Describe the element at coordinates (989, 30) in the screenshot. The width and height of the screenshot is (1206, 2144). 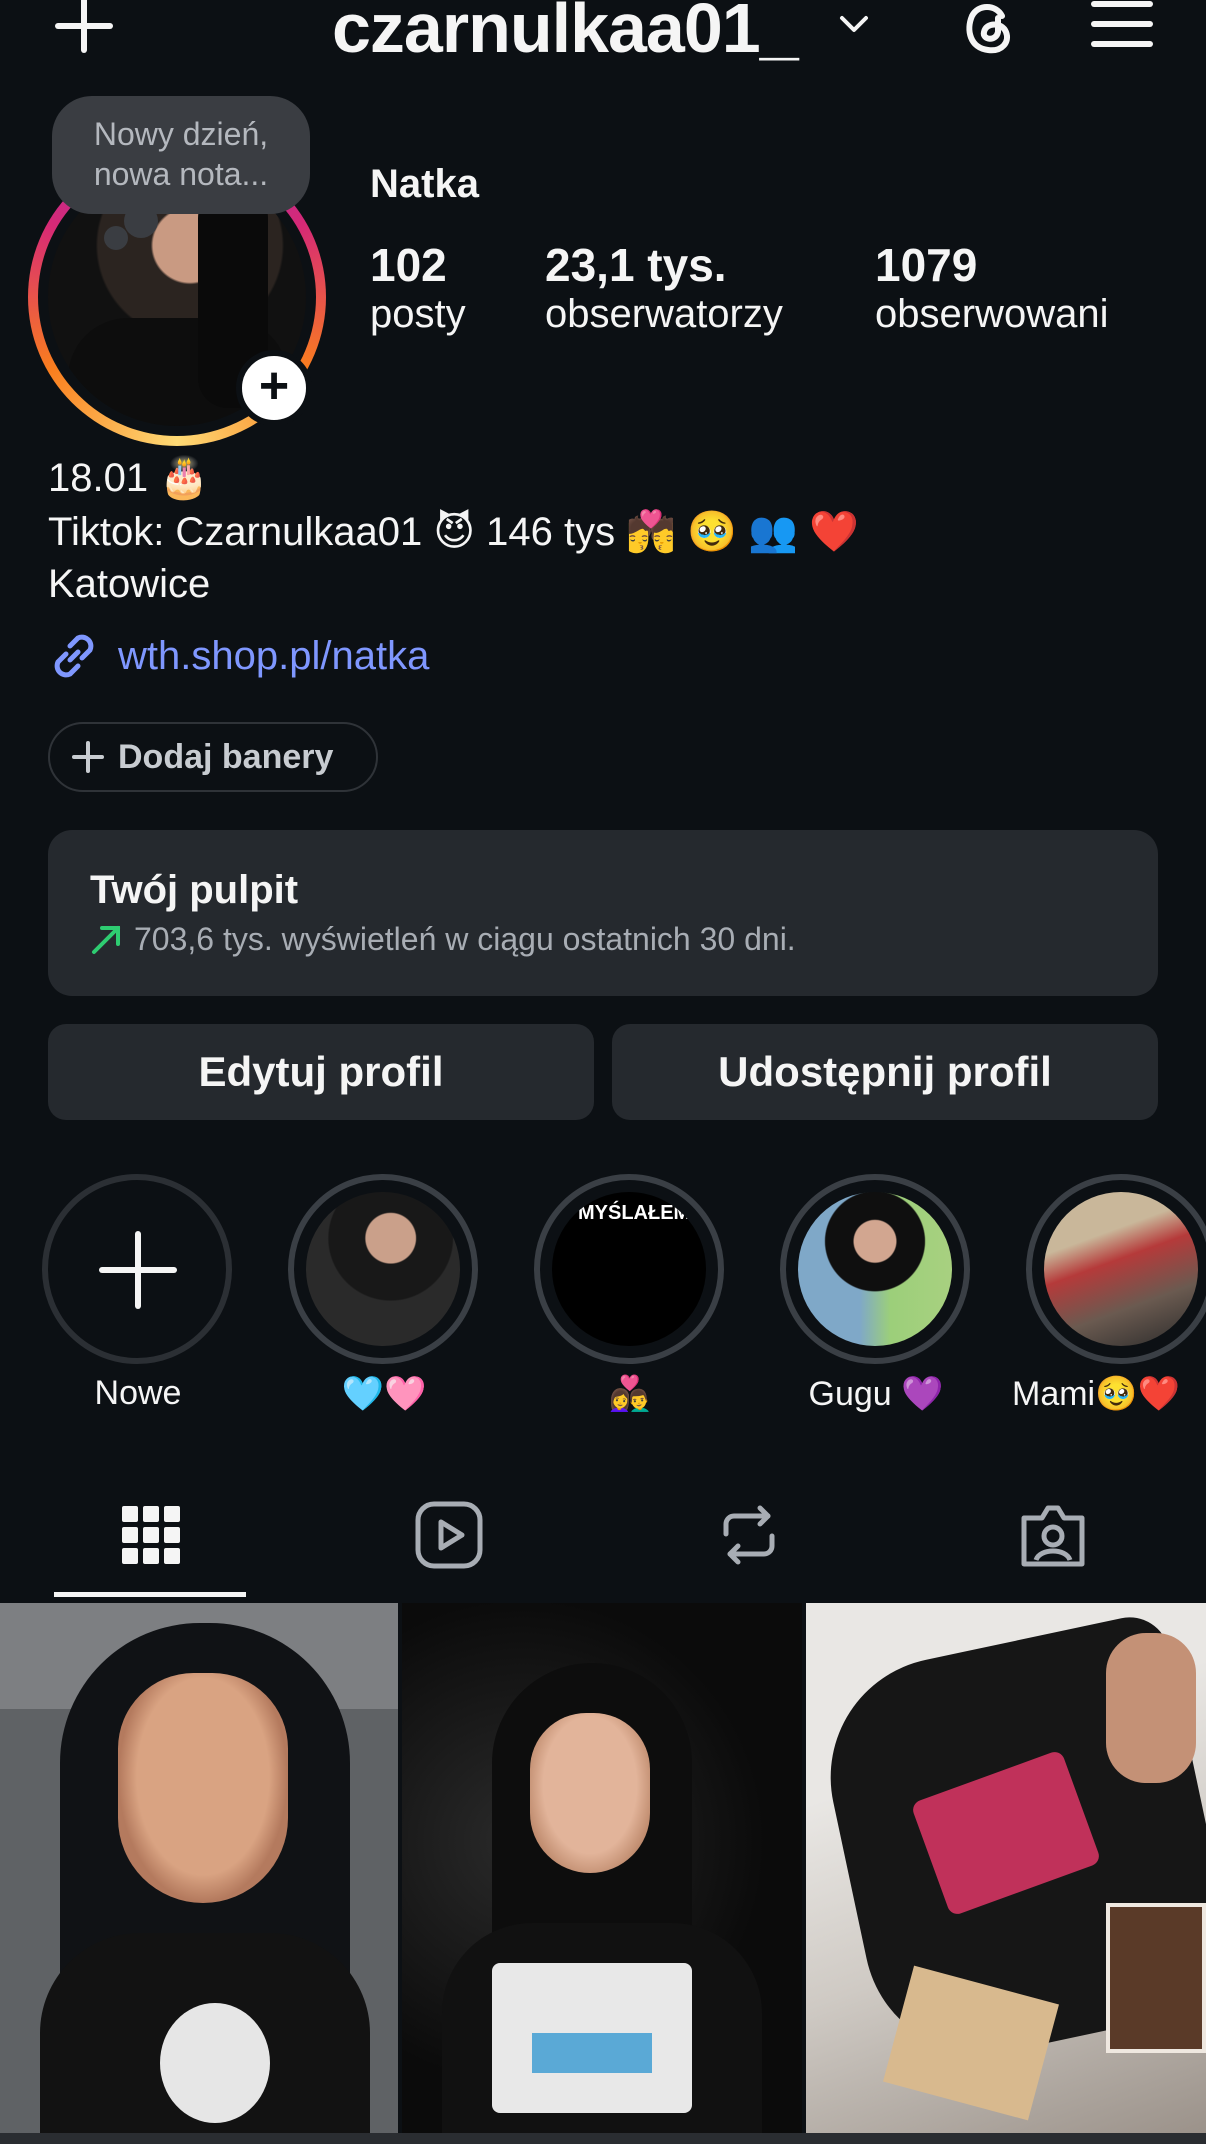
I see `threads-icon` at that location.